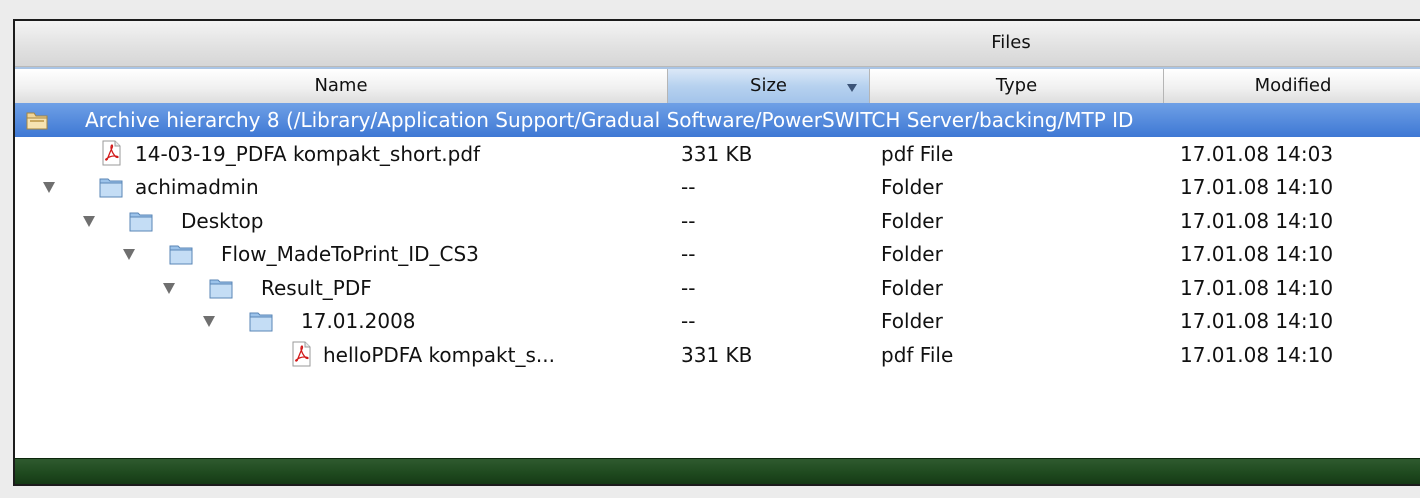 Image resolution: width=1420 pixels, height=498 pixels. I want to click on list-item: 17.01.2008 -- Folder 17.01.08 14:10, so click(717, 321).